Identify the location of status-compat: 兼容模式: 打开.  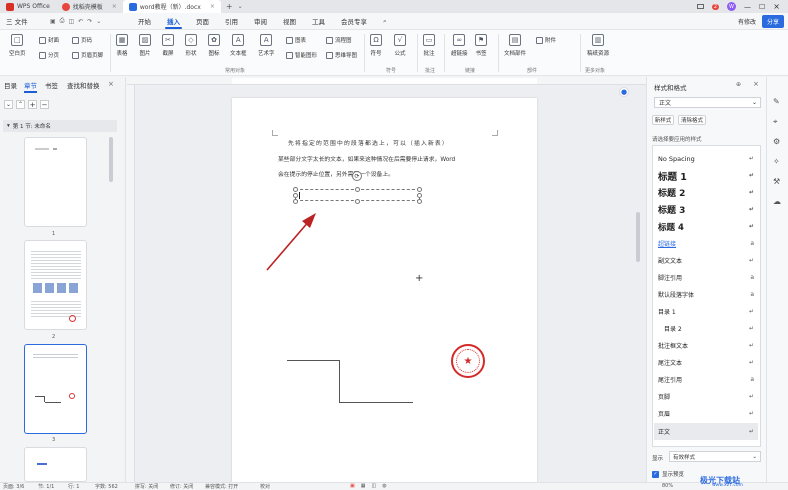
(221, 486).